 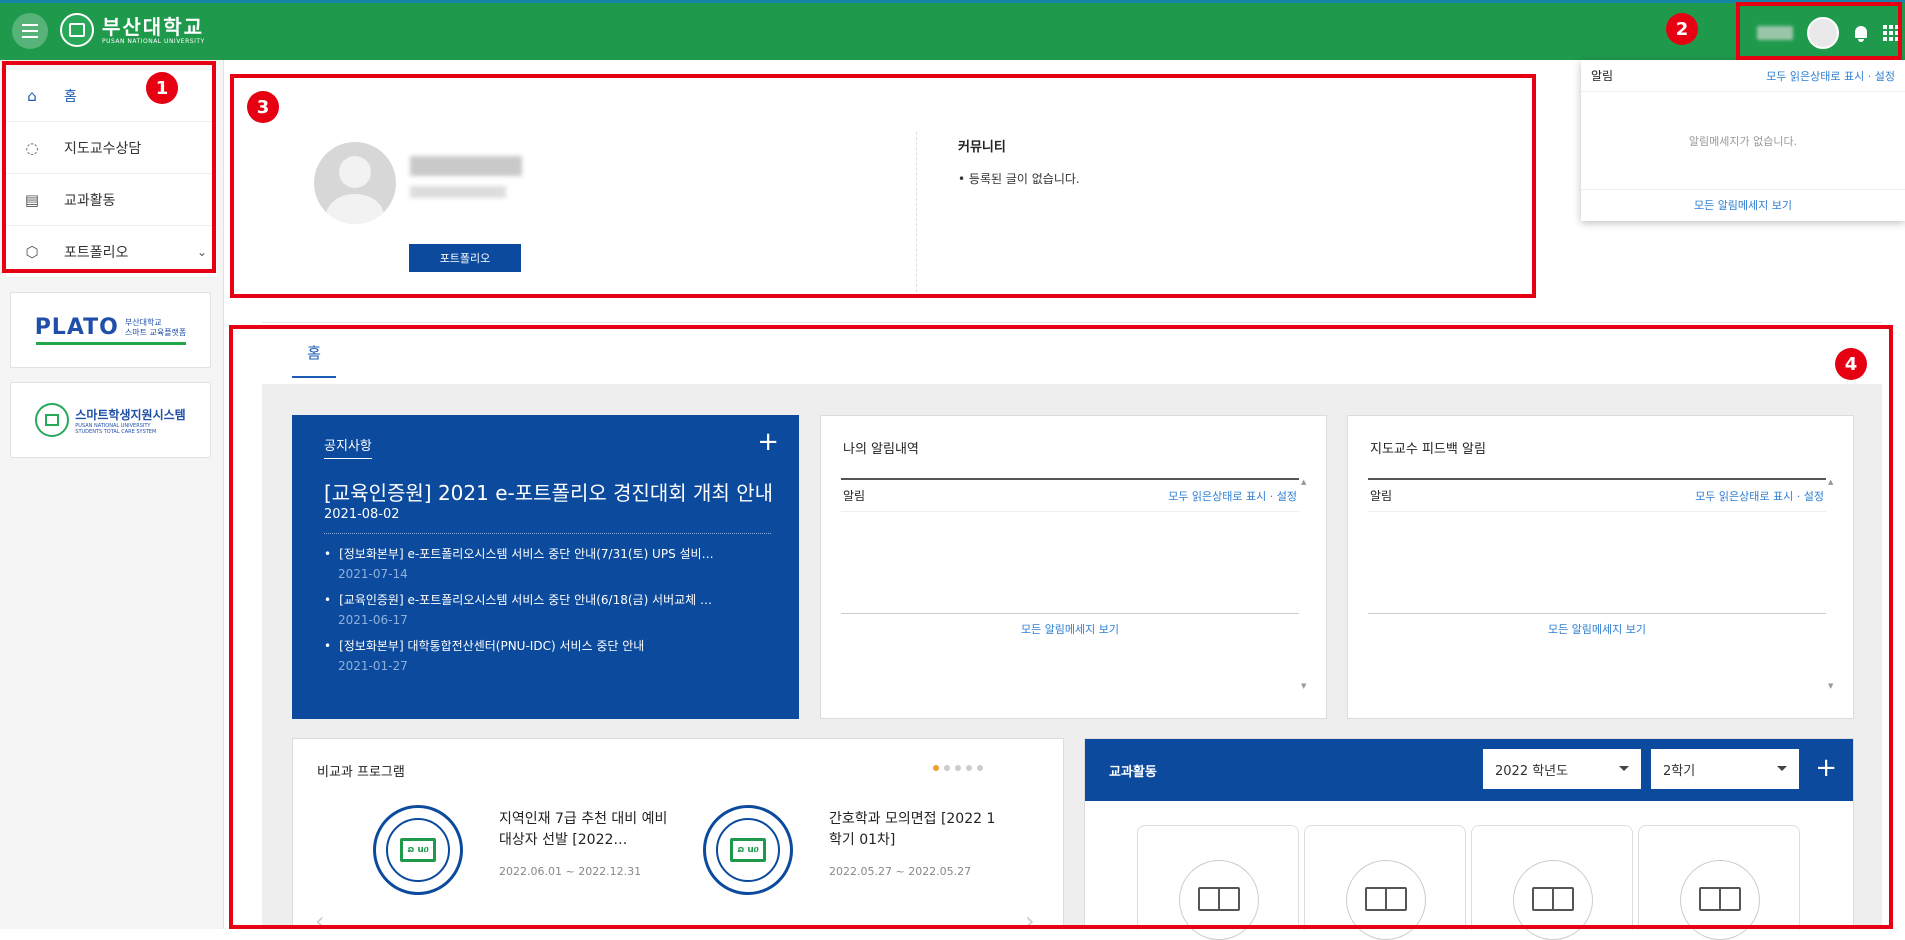 What do you see at coordinates (32, 251) in the screenshot?
I see `cube-icon: ⬡` at bounding box center [32, 251].